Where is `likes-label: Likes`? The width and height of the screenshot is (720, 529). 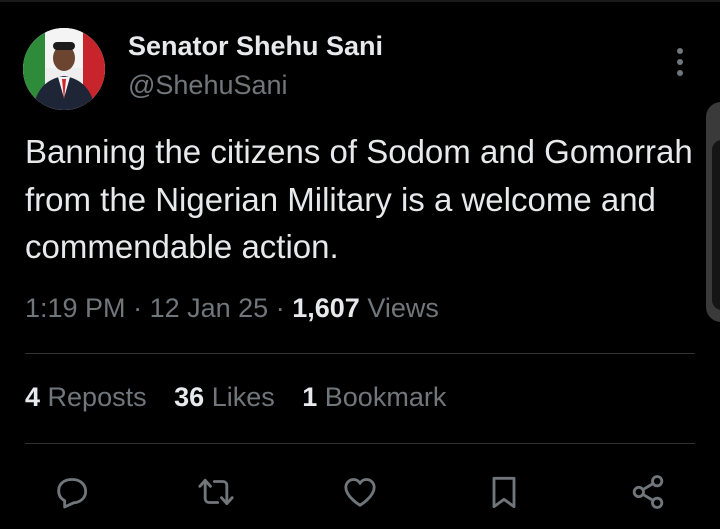
likes-label: Likes is located at coordinates (243, 397).